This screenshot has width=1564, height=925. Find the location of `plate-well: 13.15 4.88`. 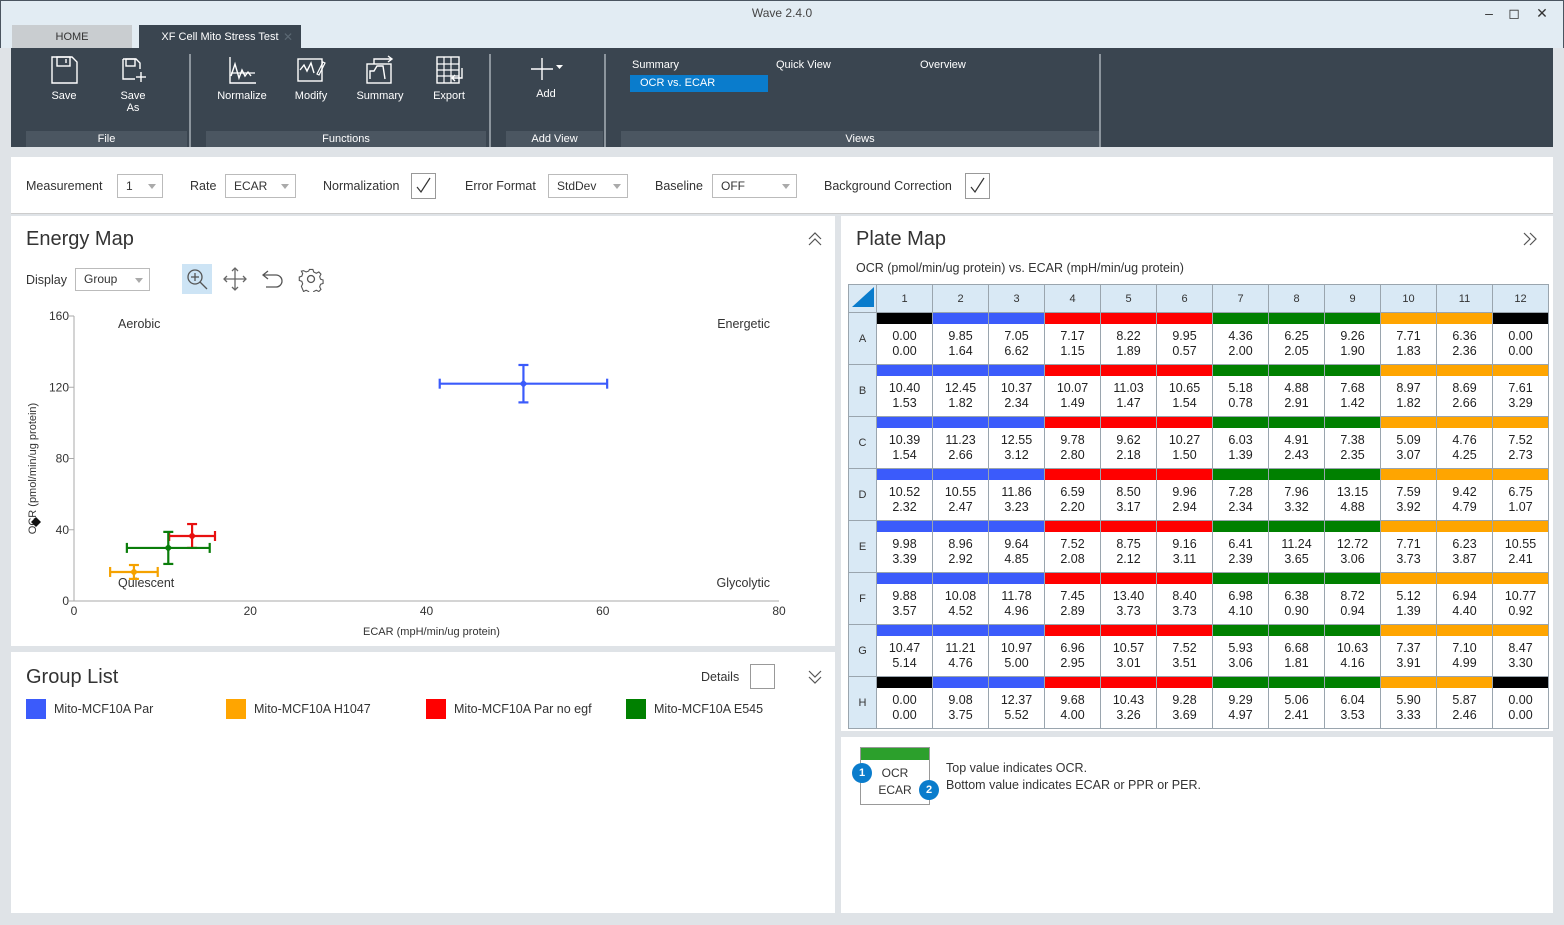

plate-well: 13.15 4.88 is located at coordinates (1352, 494).